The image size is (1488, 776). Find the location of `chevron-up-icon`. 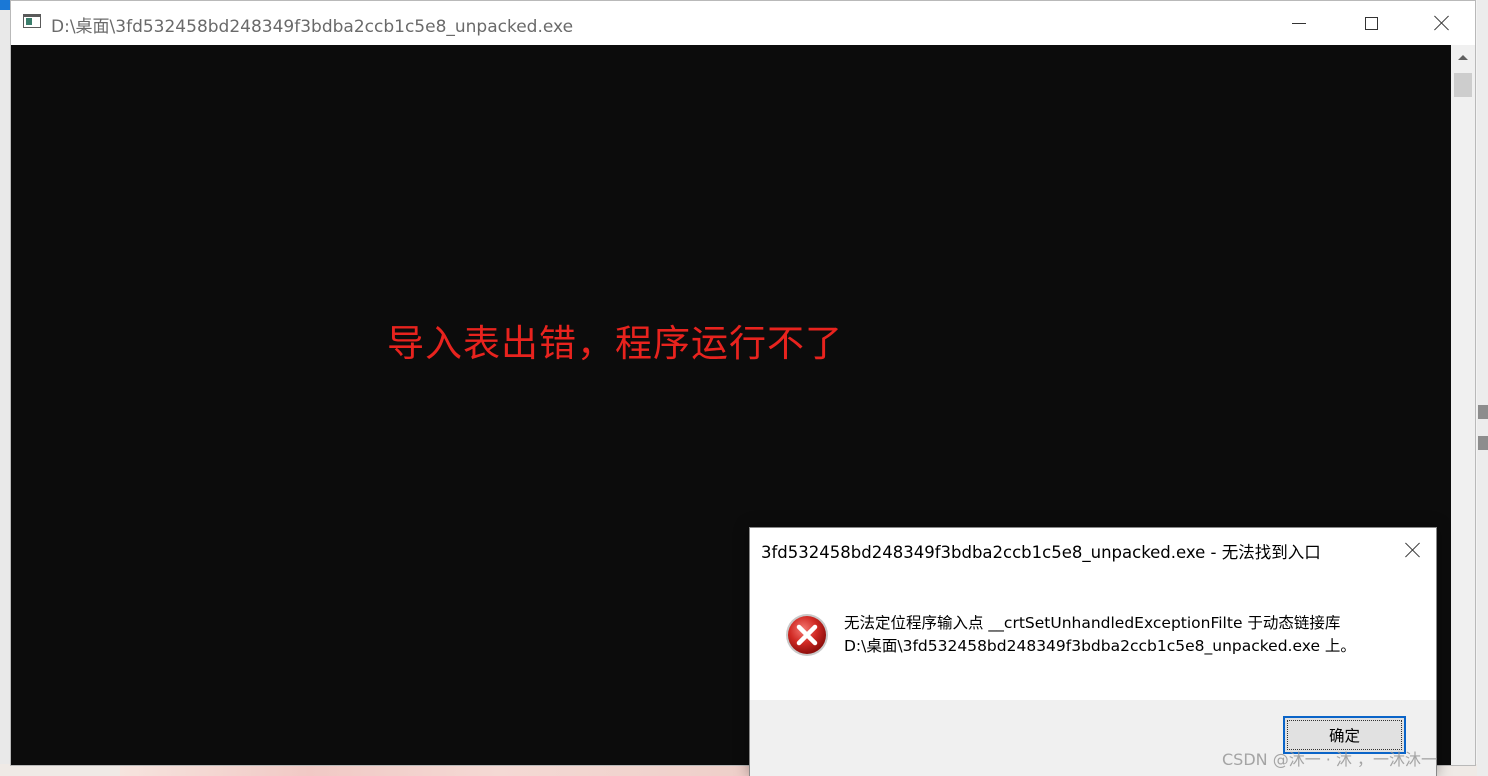

chevron-up-icon is located at coordinates (1463, 57).